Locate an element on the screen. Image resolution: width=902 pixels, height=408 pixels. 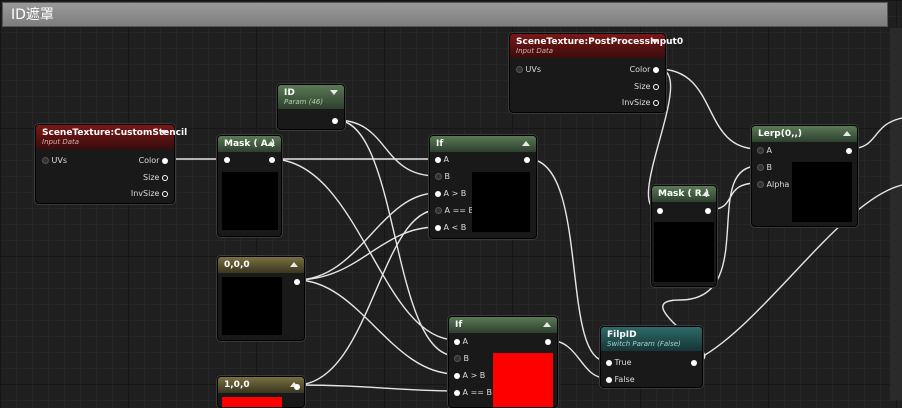
pin-label: A < B is located at coordinates (455, 227).